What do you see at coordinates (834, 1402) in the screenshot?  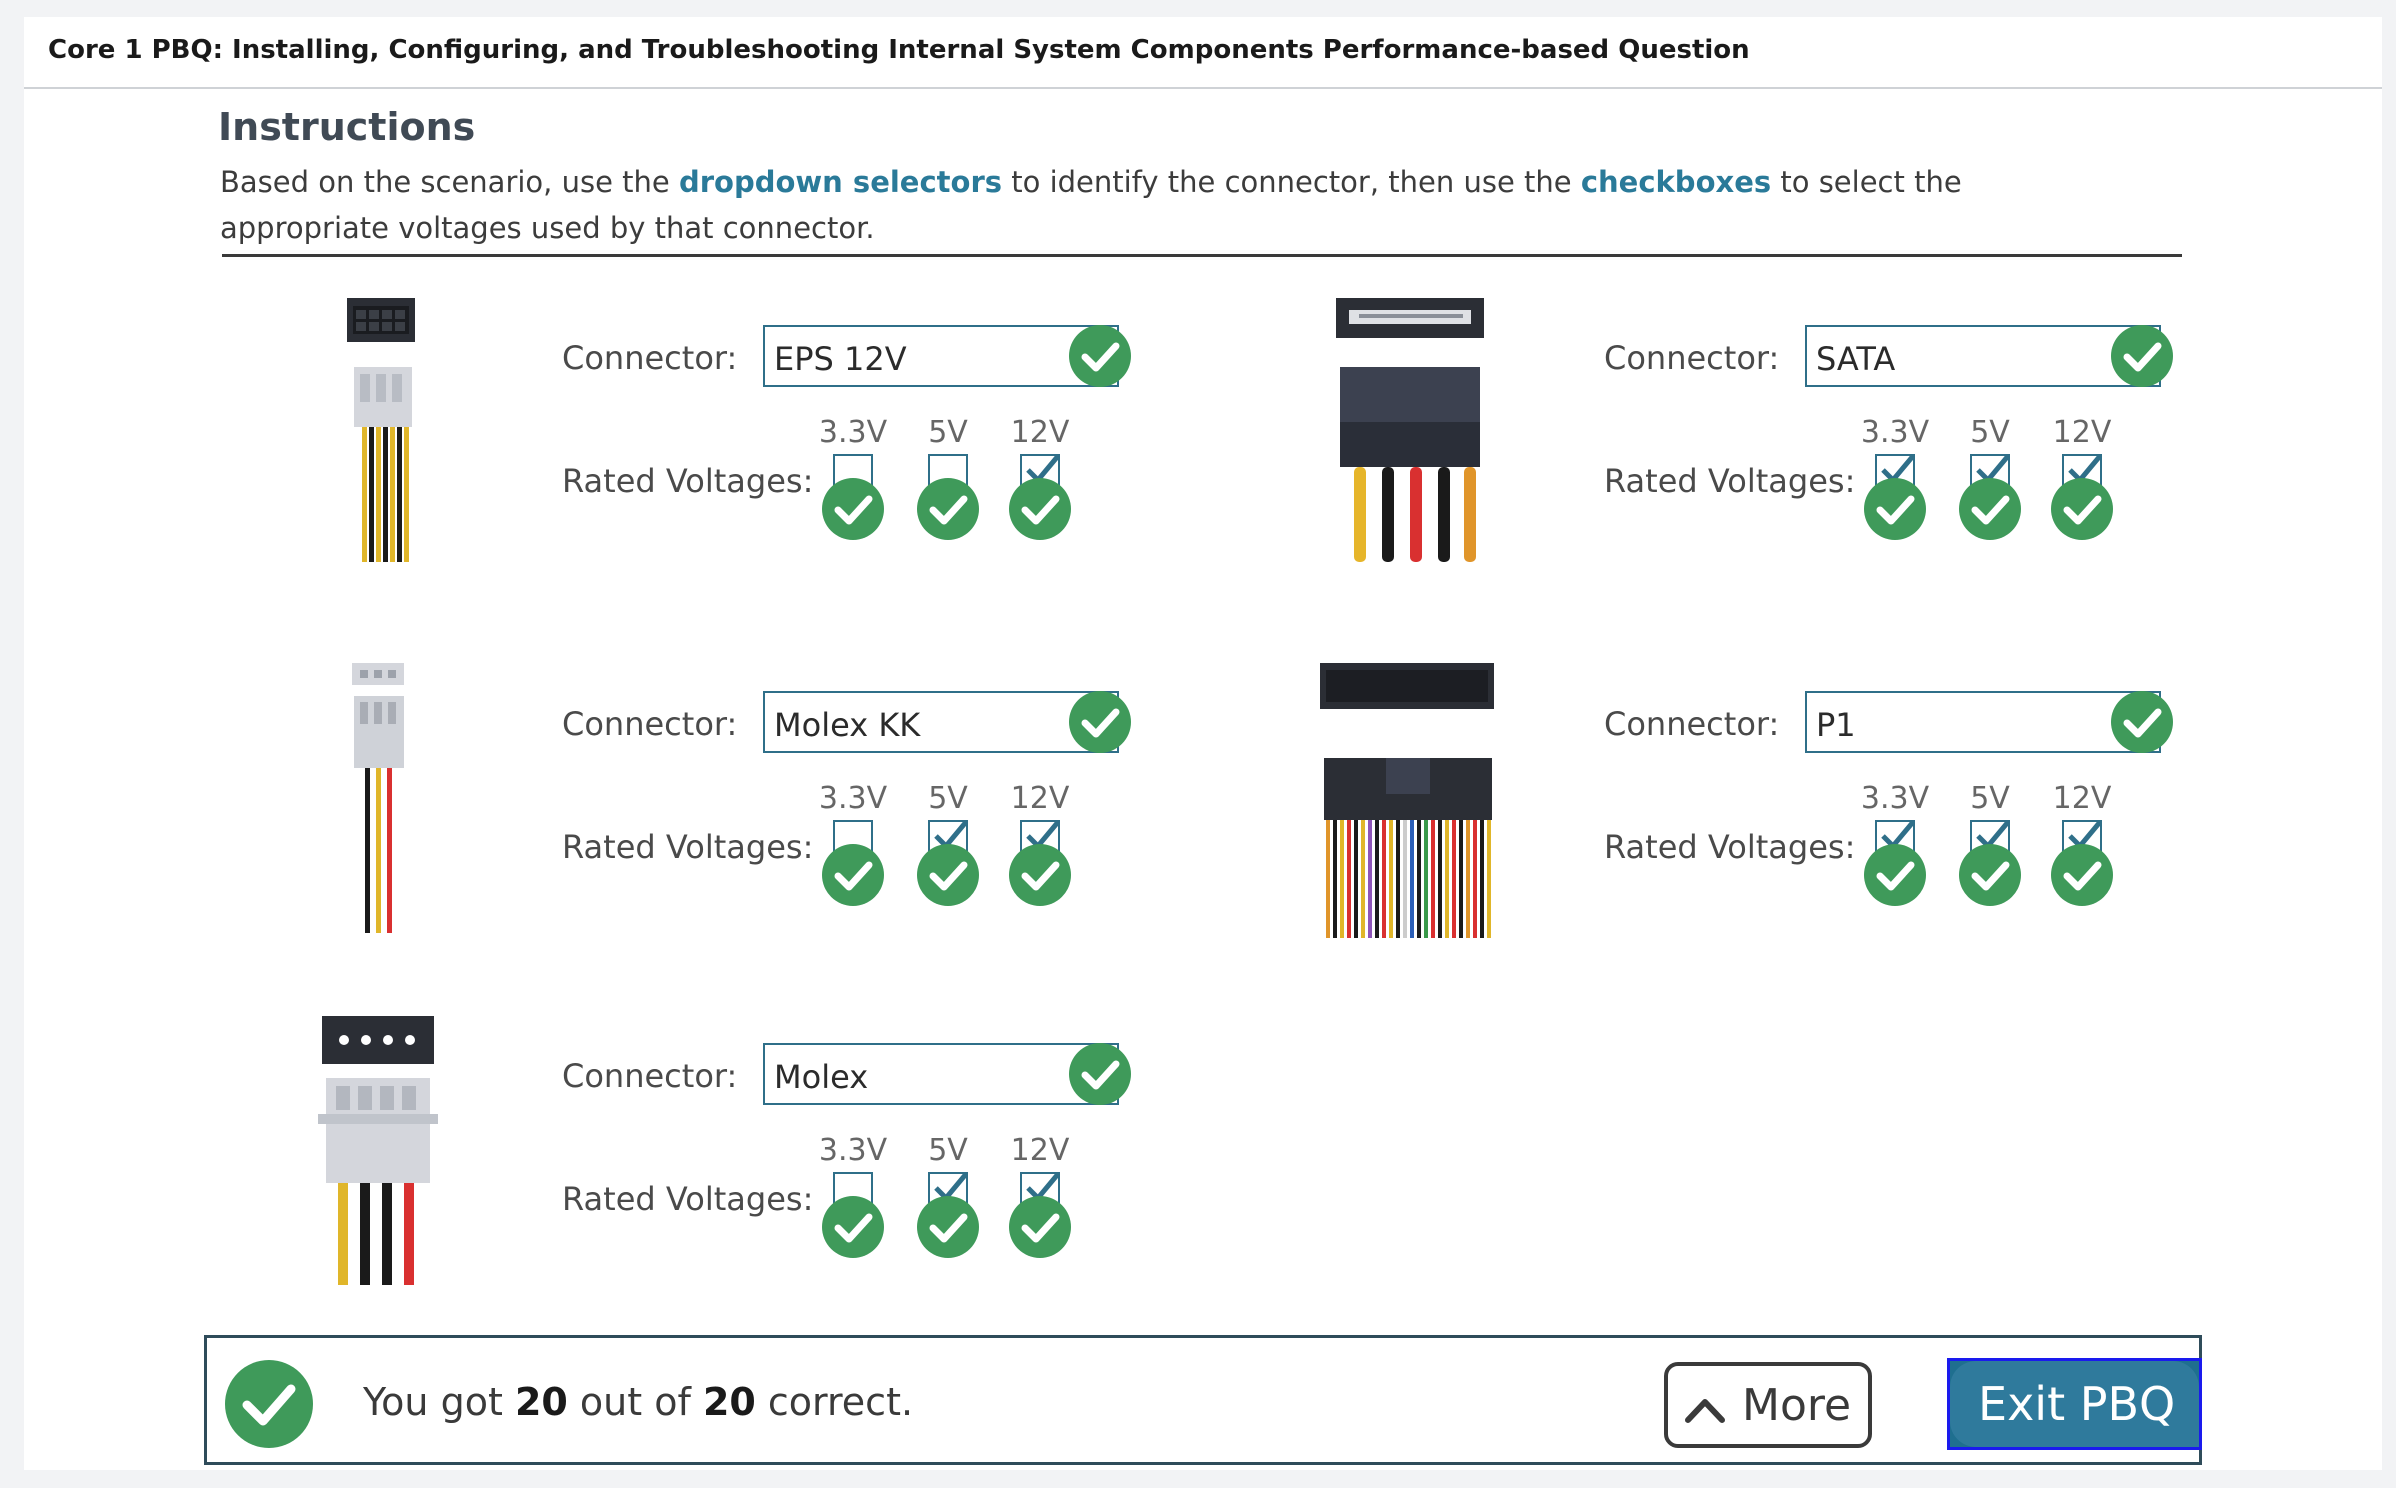 I see `score-text-part: correct.` at bounding box center [834, 1402].